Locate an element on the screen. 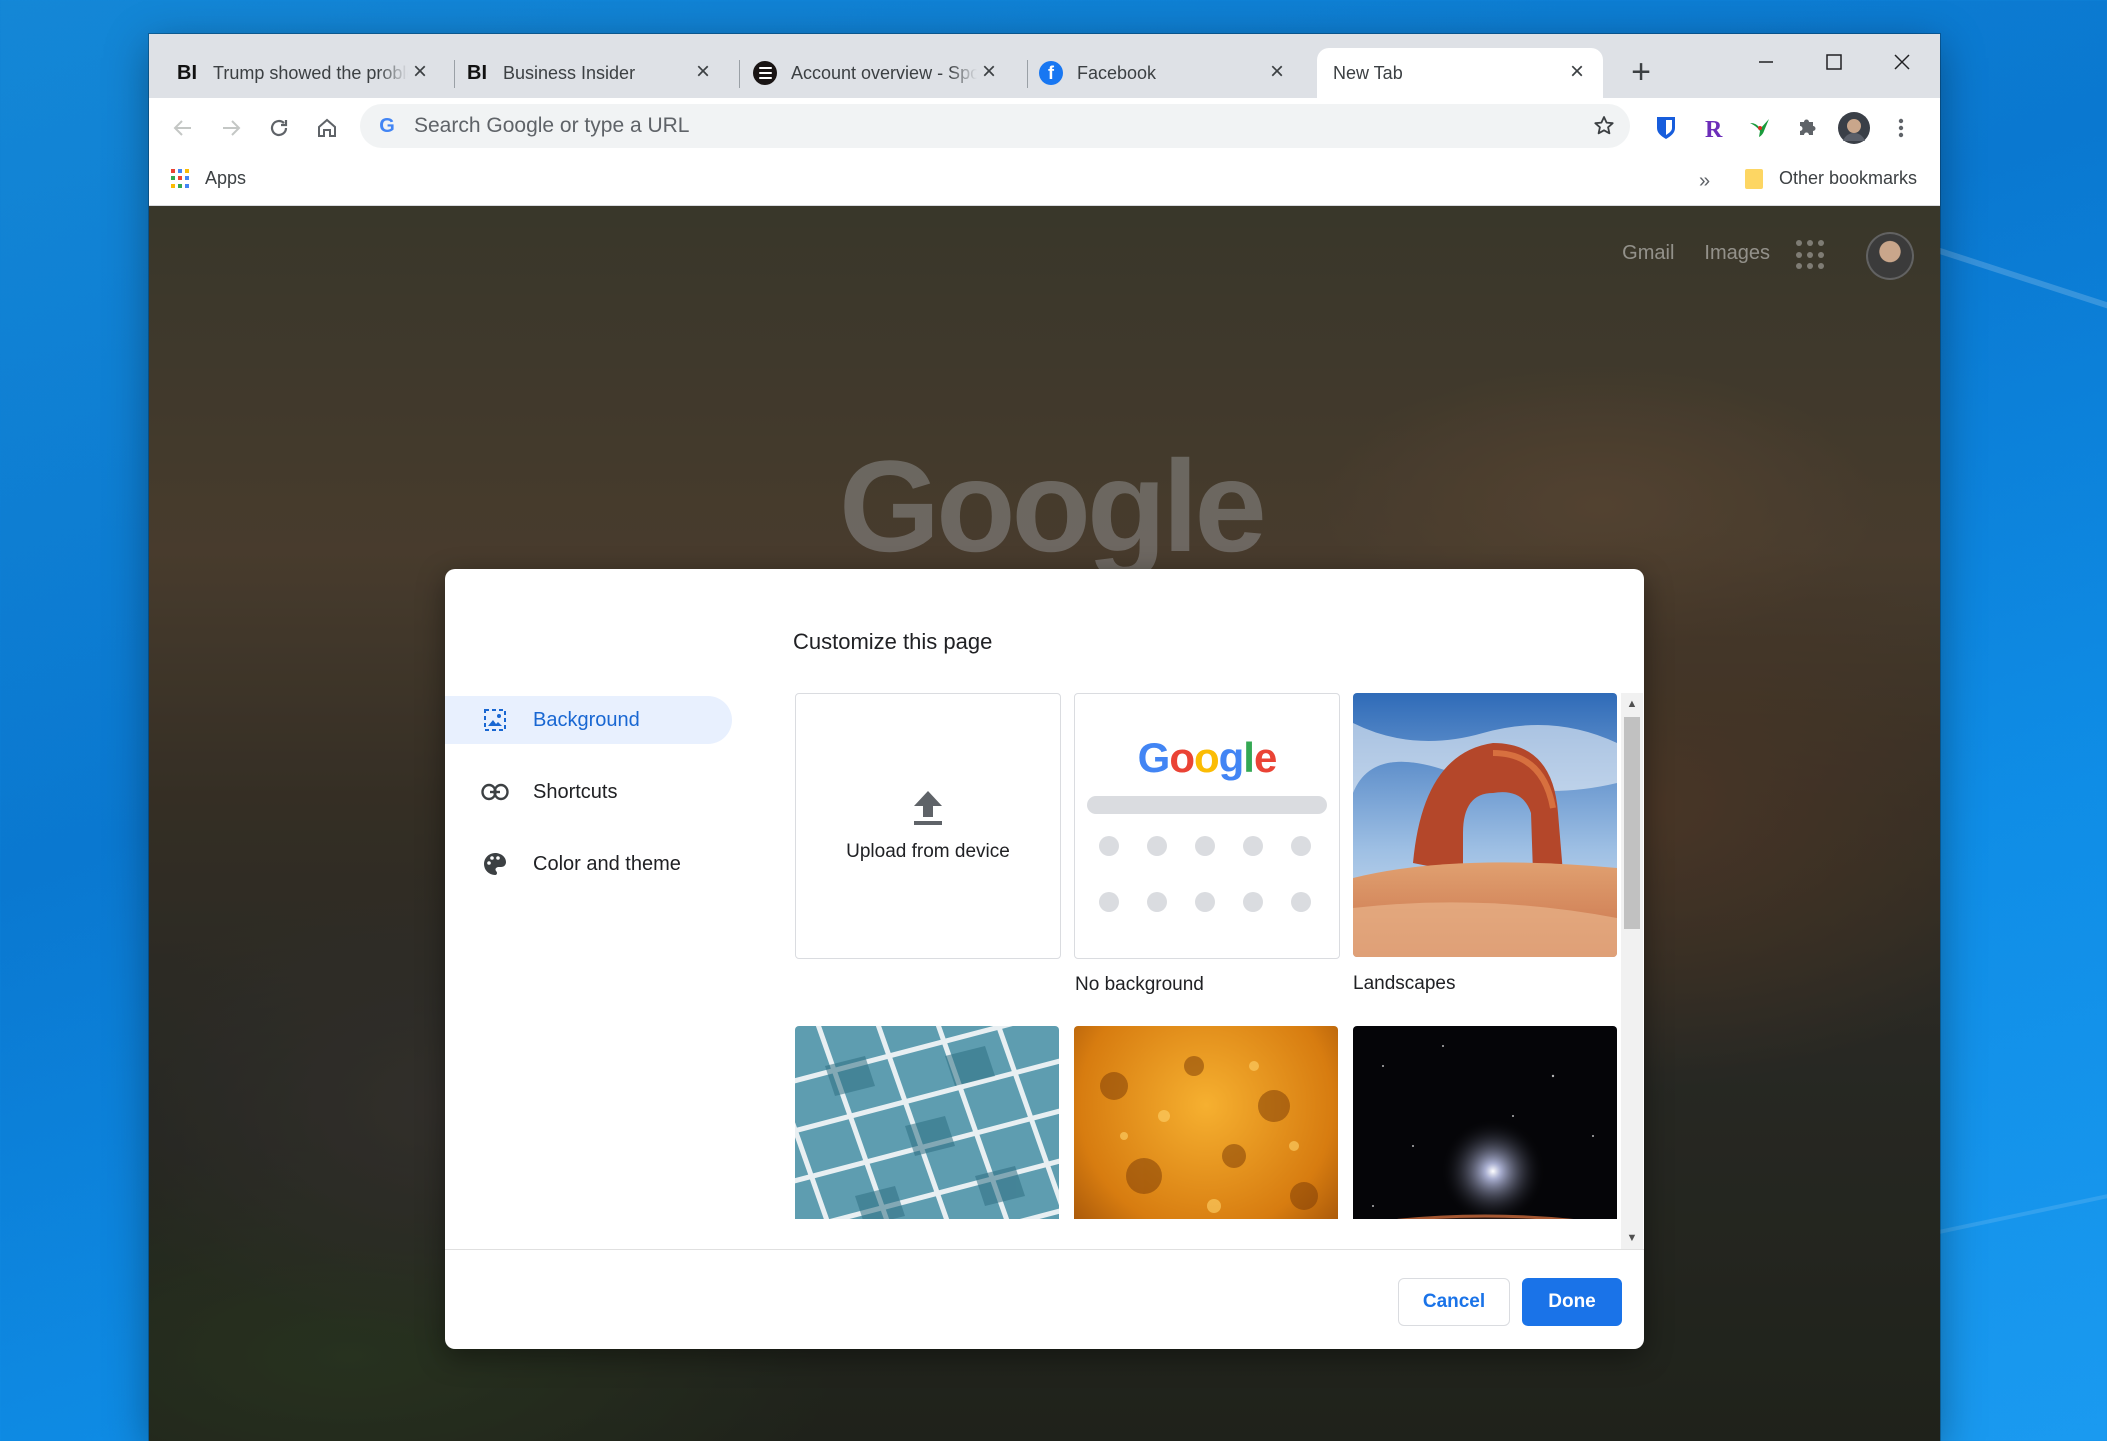  tab-new-tab: New Tab × is located at coordinates (1460, 73).